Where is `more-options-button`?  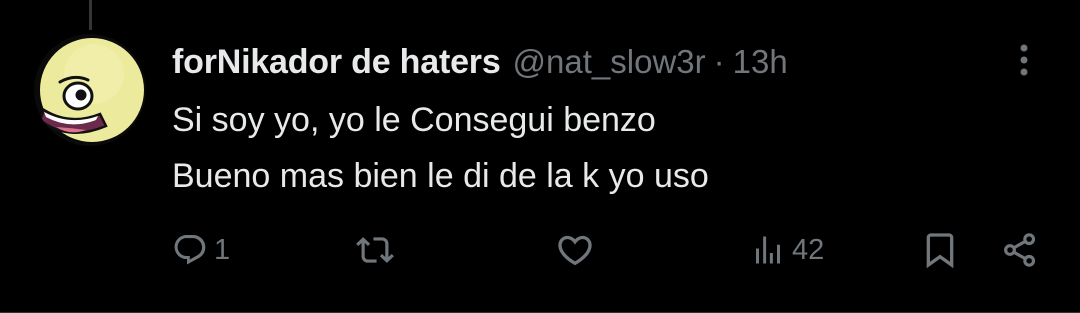 more-options-button is located at coordinates (1024, 60).